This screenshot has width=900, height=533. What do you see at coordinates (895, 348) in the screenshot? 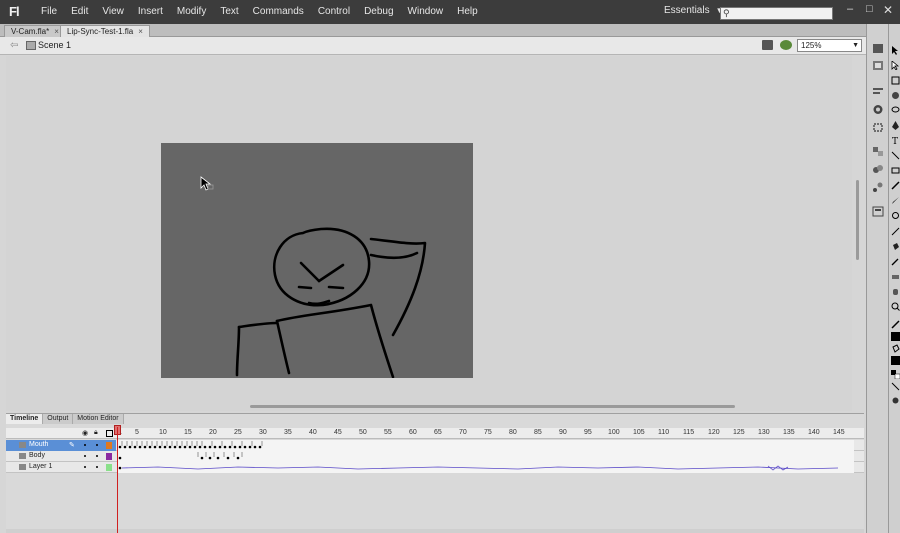
I see `fill-color-icon` at bounding box center [895, 348].